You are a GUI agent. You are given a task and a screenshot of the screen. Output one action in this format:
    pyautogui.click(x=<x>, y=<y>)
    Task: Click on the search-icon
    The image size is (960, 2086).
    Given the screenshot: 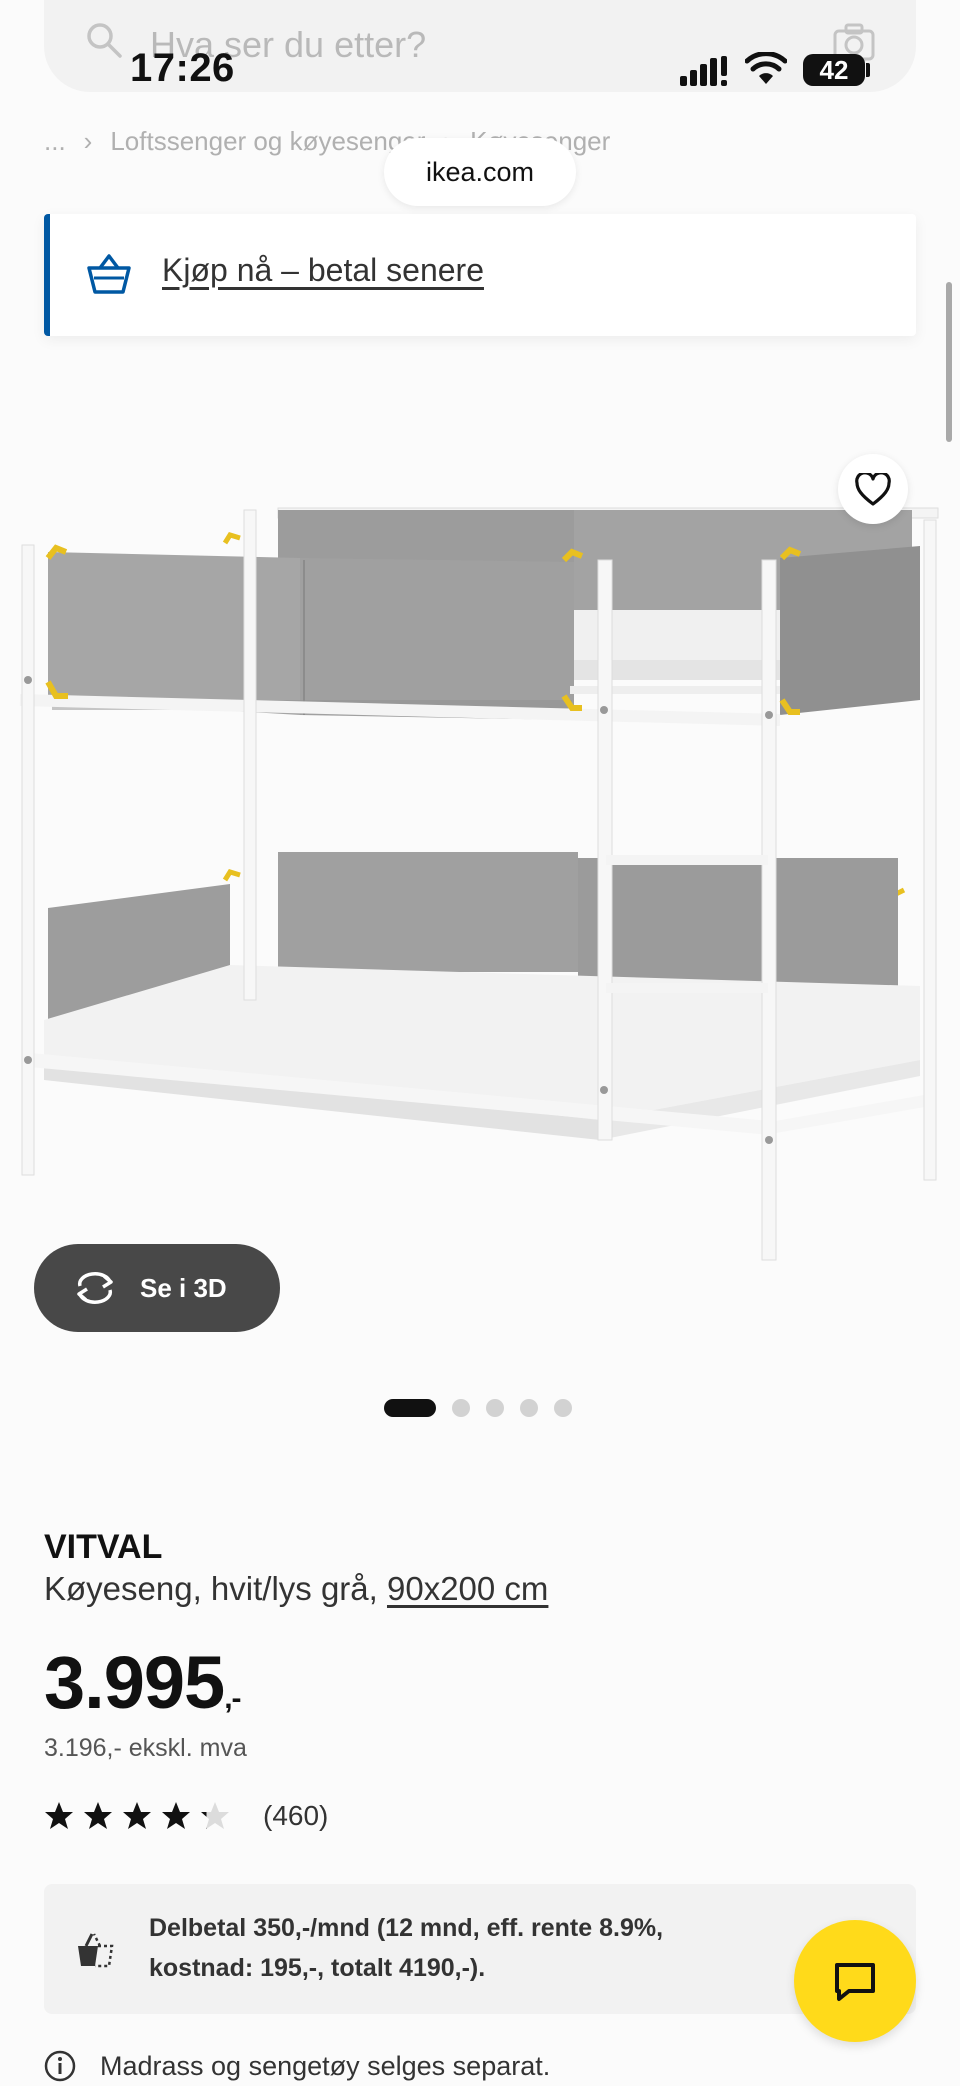 What is the action you would take?
    pyautogui.click(x=104, y=40)
    